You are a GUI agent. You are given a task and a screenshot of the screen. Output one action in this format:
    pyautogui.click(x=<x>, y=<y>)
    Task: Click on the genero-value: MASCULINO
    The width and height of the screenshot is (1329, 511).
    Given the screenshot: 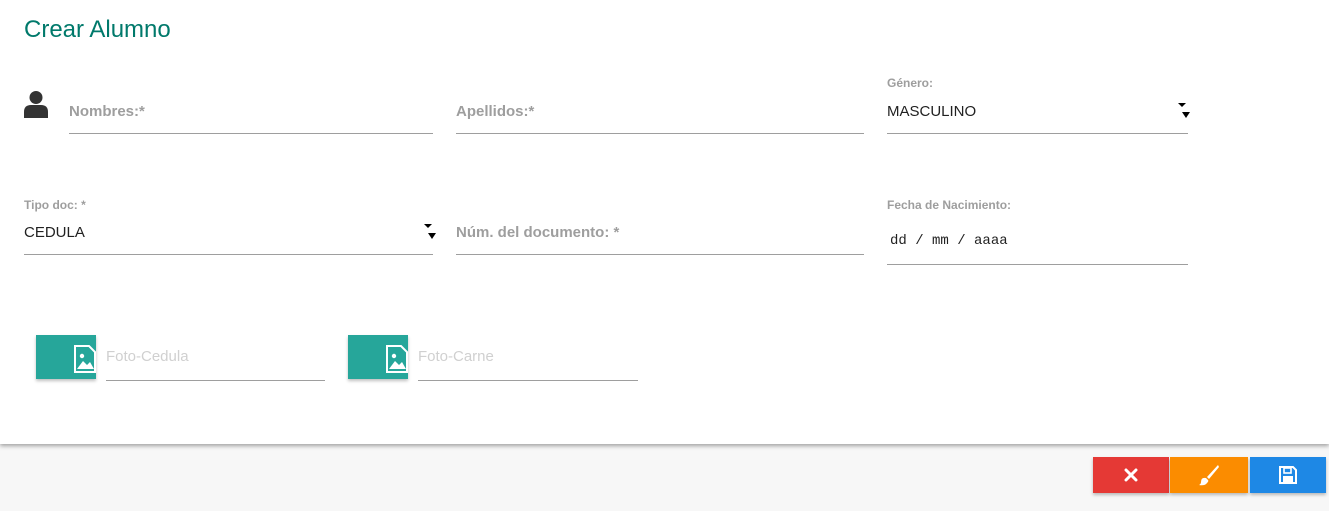 What is the action you would take?
    pyautogui.click(x=932, y=111)
    